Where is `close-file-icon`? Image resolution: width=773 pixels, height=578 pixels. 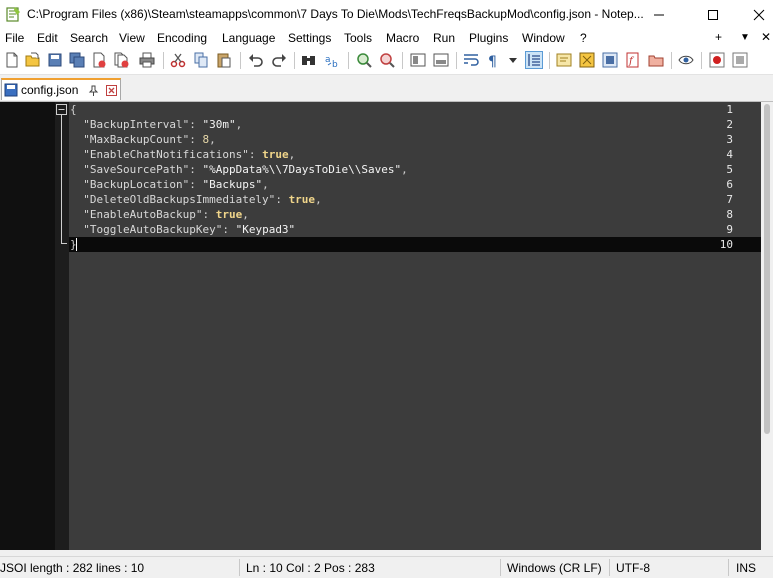 close-file-icon is located at coordinates (99, 60).